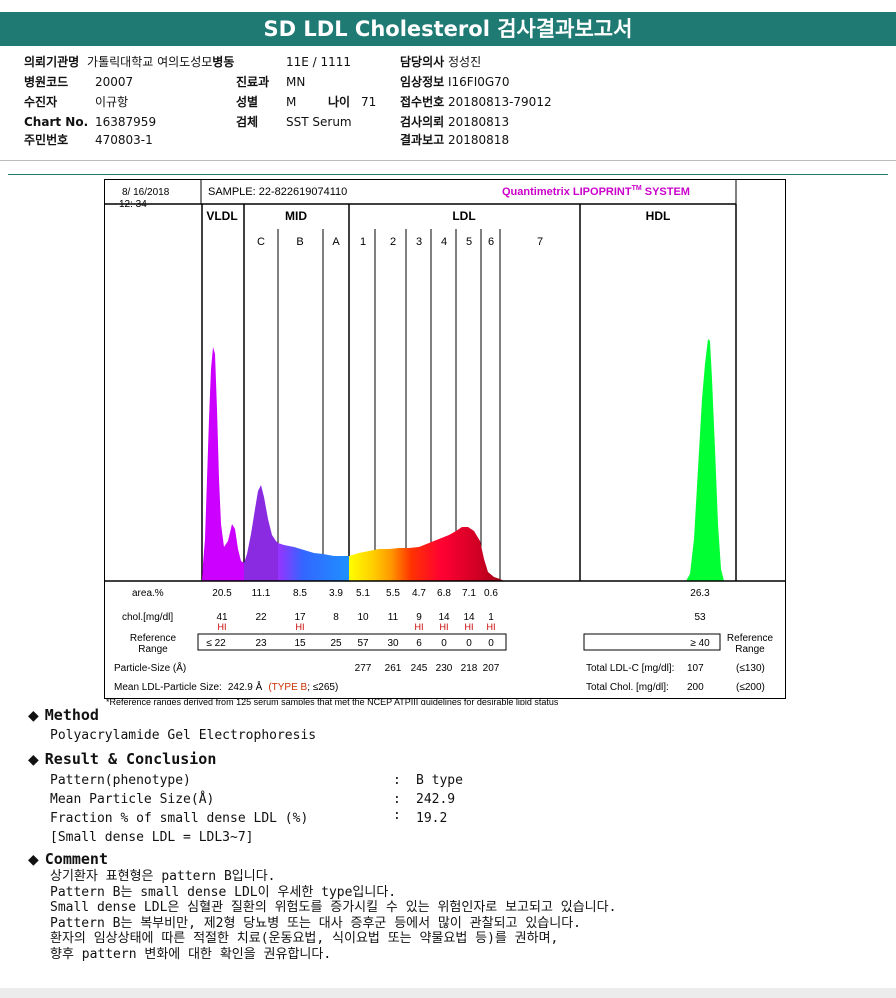 The image size is (896, 998). I want to click on total-ldl-value: 107, so click(695, 668).